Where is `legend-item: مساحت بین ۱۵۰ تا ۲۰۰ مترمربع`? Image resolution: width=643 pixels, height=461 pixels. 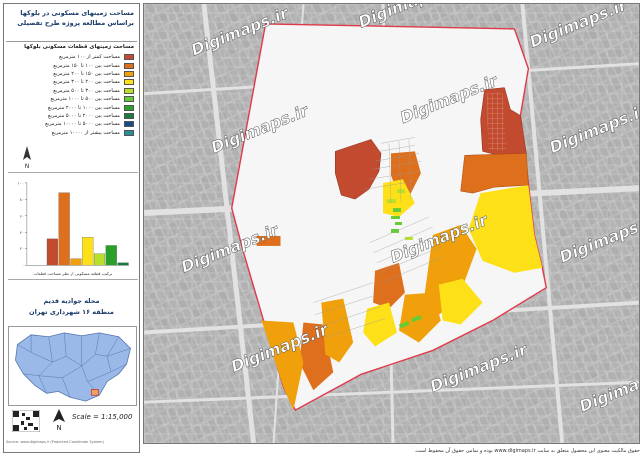
legend-item: مساحت بین ۱۵۰ تا ۲۰۰ مترمربع is located at coordinates (71, 74).